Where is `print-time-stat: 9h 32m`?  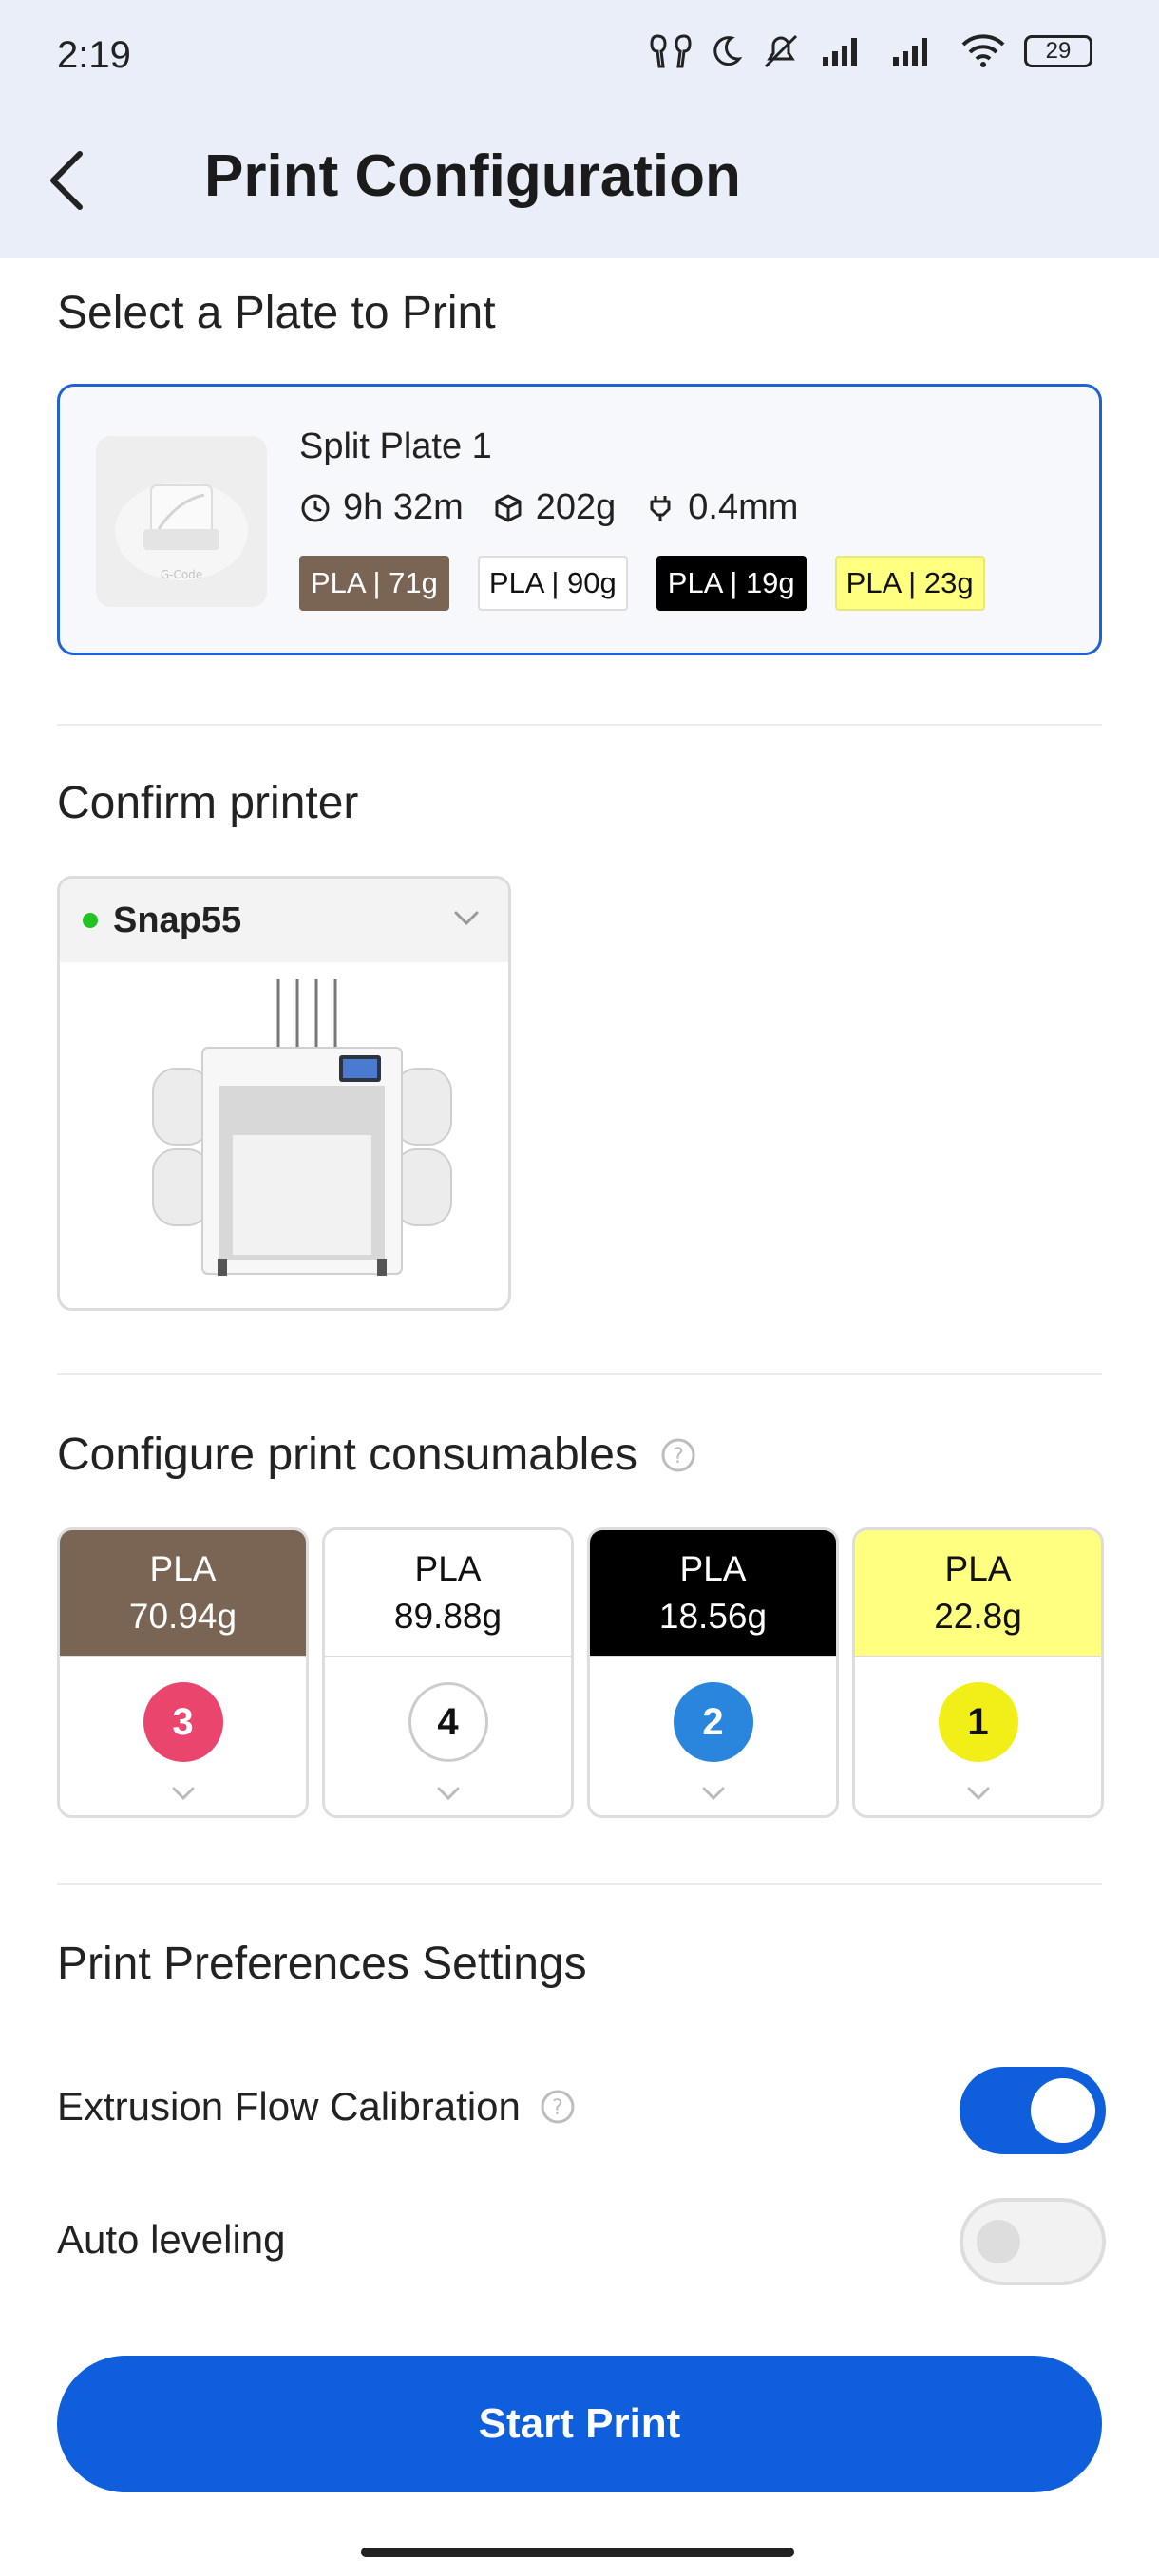 print-time-stat: 9h 32m is located at coordinates (381, 508).